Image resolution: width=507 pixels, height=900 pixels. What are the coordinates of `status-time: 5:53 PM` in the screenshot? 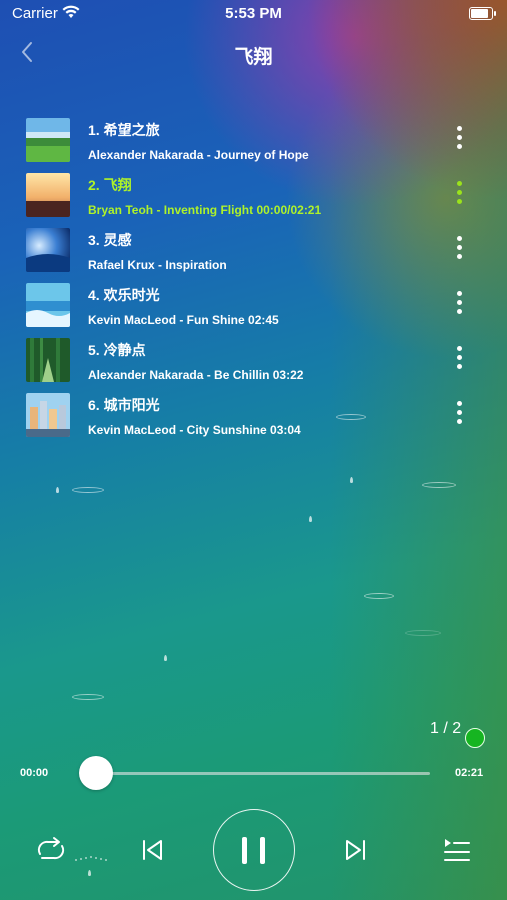 It's located at (253, 13).